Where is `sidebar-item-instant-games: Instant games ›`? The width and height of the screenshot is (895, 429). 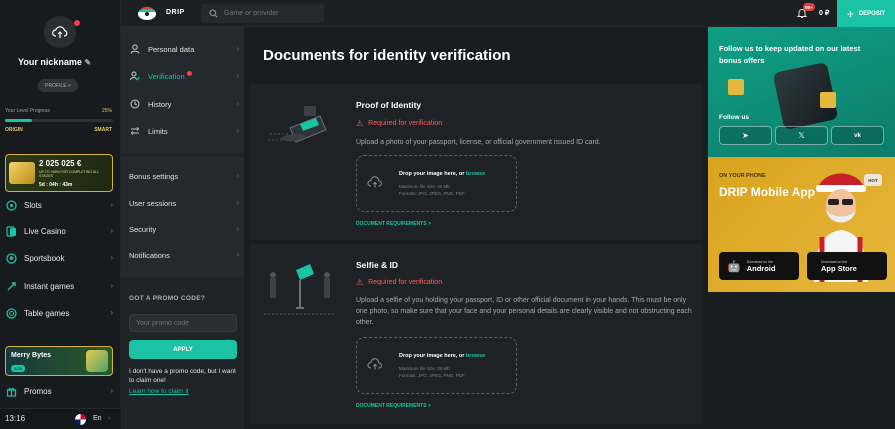
sidebar-item-instant-games: Instant games › is located at coordinates (60, 286).